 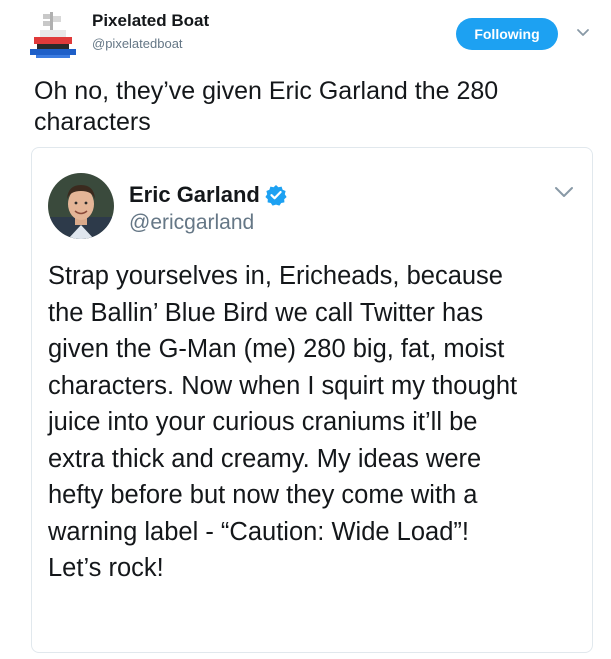 What do you see at coordinates (81, 206) in the screenshot?
I see `avatar` at bounding box center [81, 206].